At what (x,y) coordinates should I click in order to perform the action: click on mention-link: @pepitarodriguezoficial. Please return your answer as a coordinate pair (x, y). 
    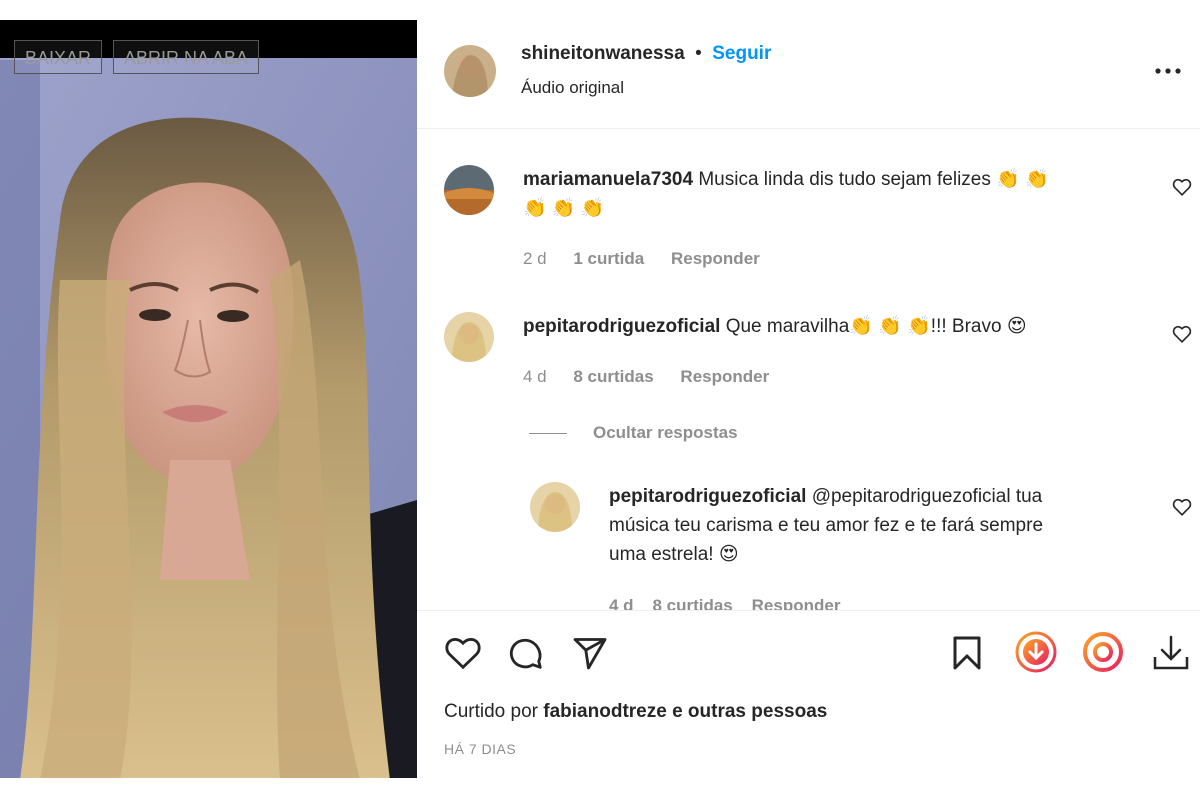
    Looking at the image, I should click on (911, 496).